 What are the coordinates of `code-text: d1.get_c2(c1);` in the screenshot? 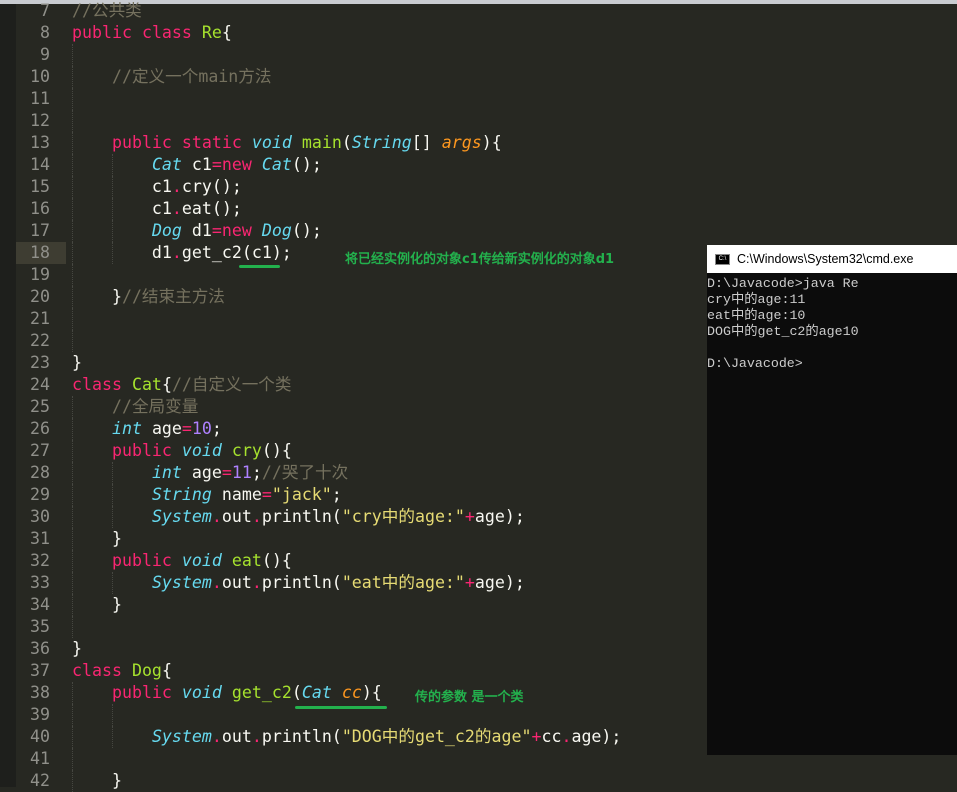 It's located at (182, 253).